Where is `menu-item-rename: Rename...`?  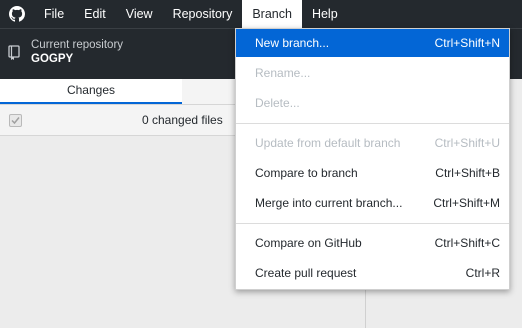 menu-item-rename: Rename... is located at coordinates (372, 73).